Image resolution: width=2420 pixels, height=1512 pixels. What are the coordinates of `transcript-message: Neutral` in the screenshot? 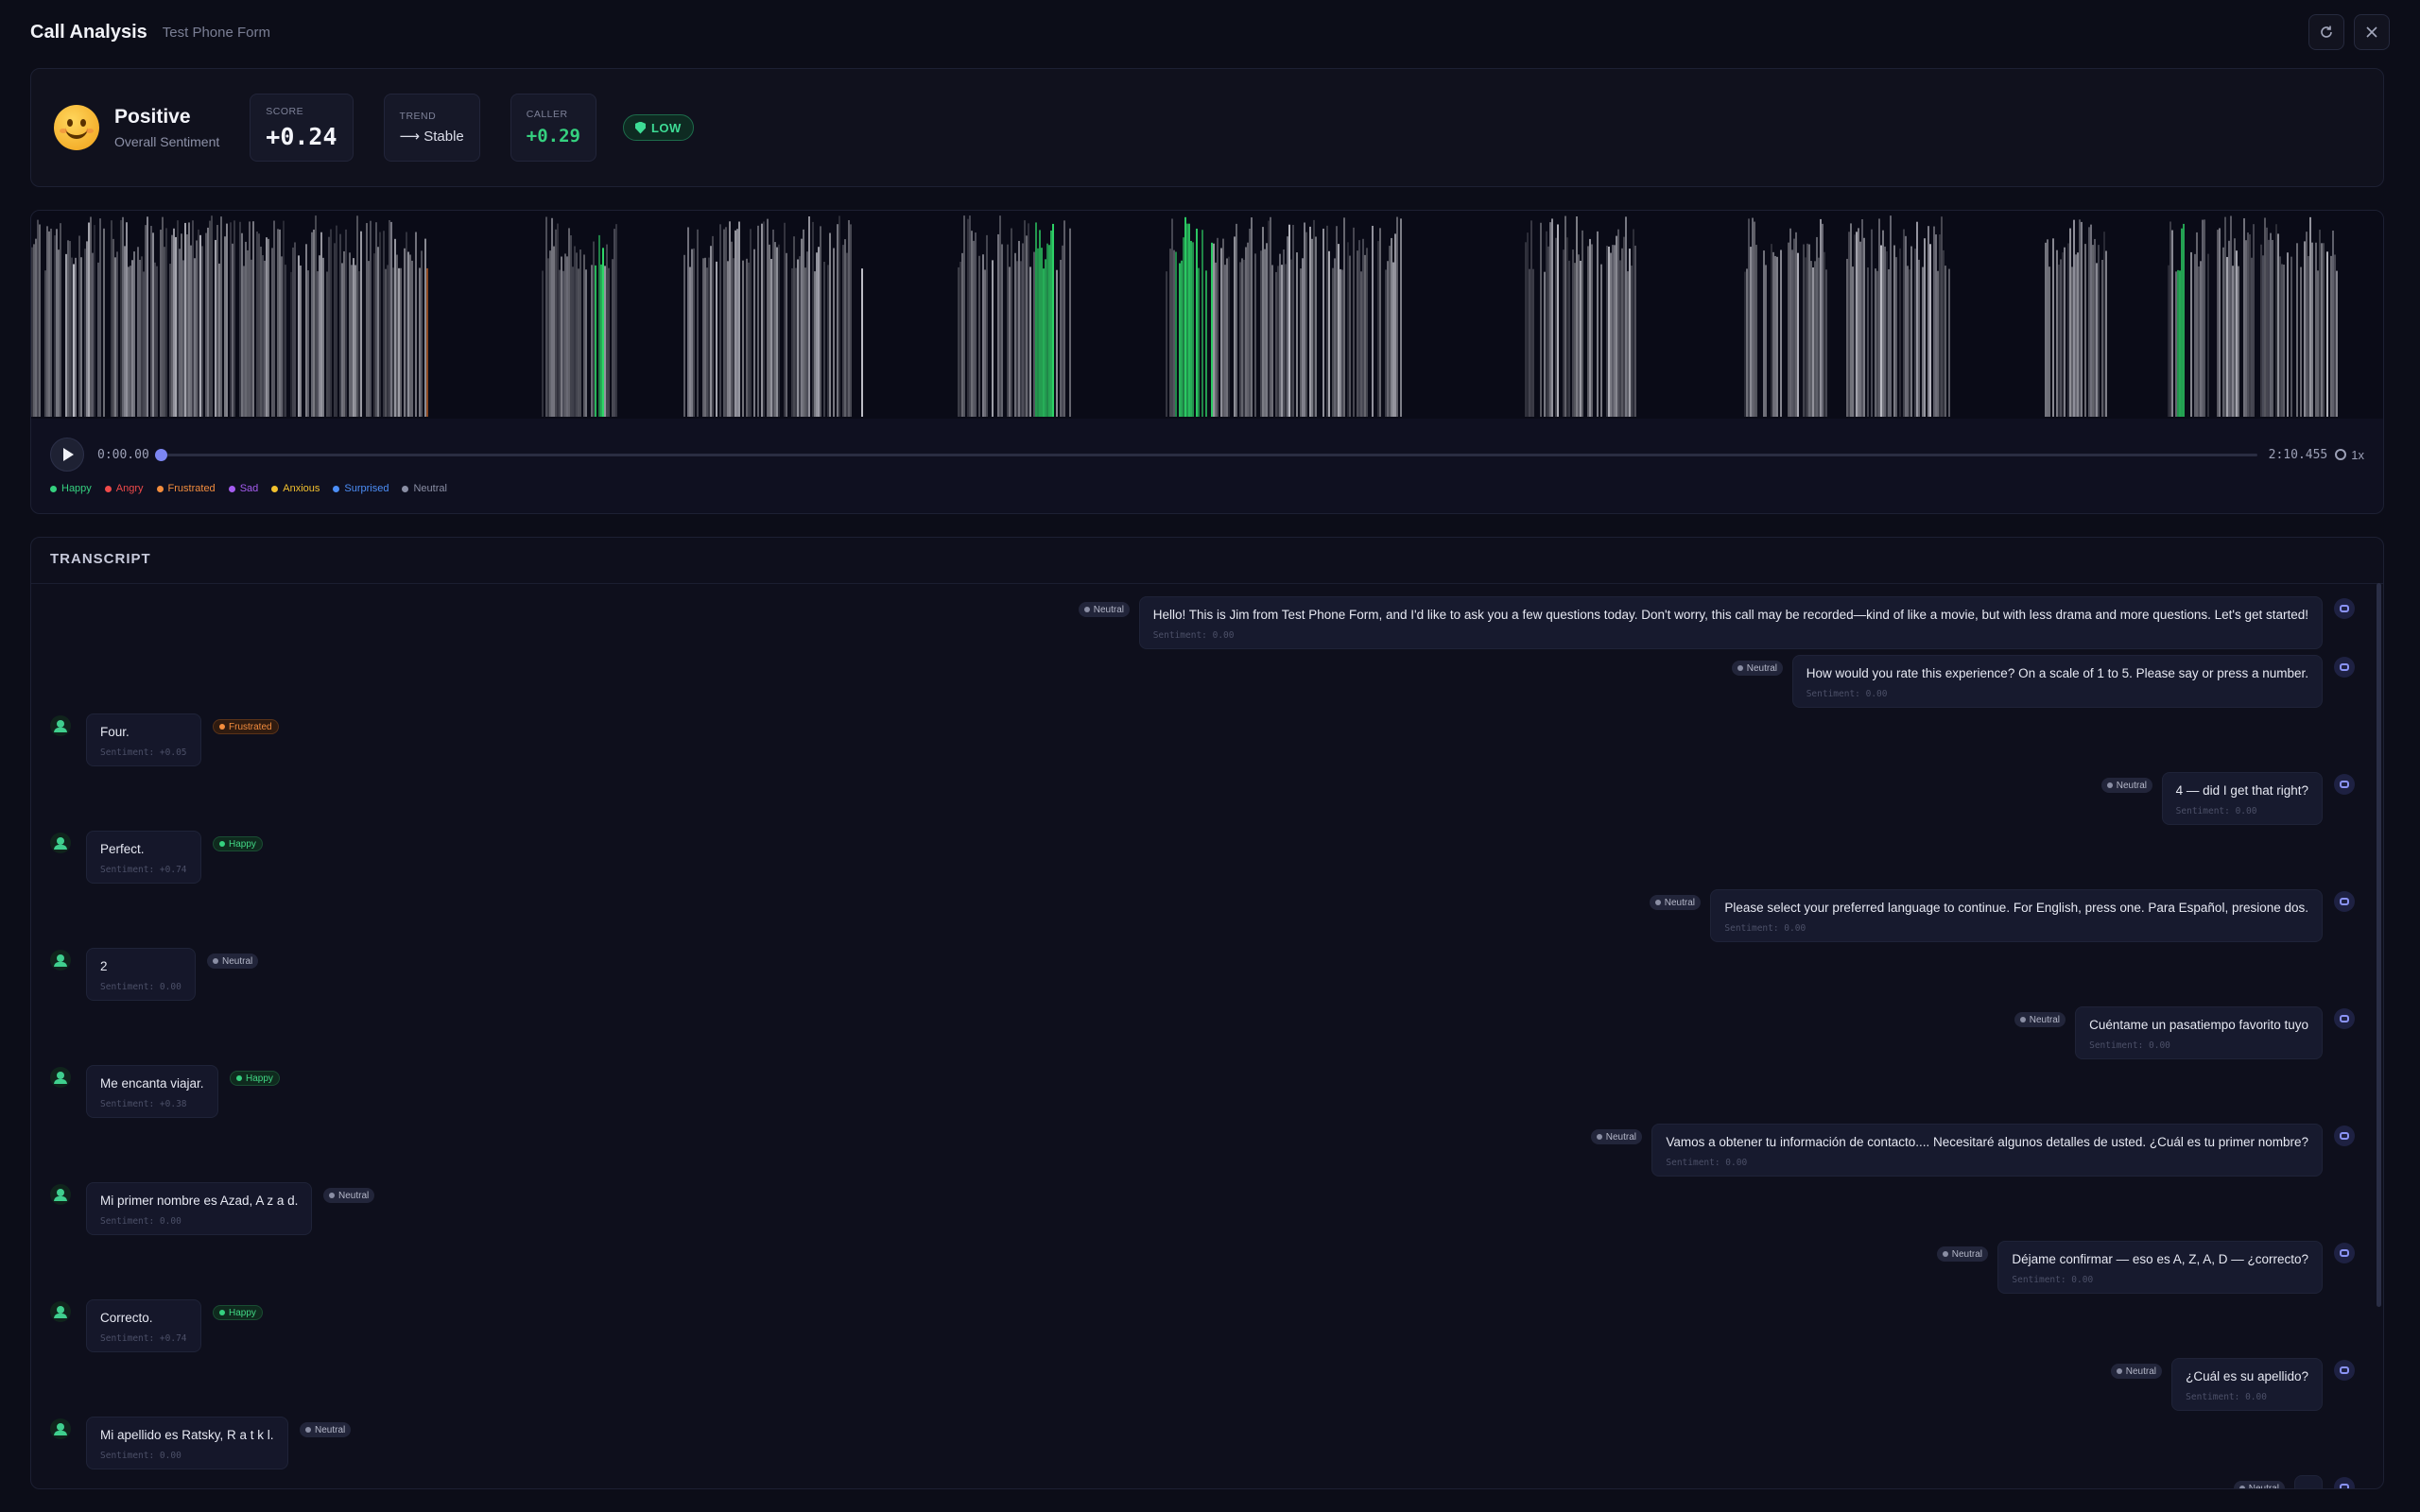 It's located at (1207, 1482).